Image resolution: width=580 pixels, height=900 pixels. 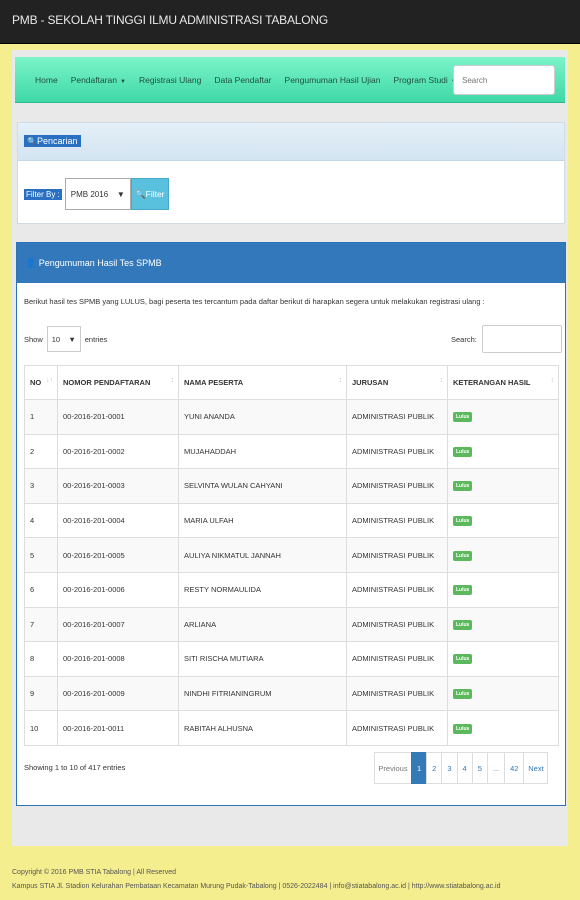 What do you see at coordinates (514, 768) in the screenshot?
I see `pagination-page: 42` at bounding box center [514, 768].